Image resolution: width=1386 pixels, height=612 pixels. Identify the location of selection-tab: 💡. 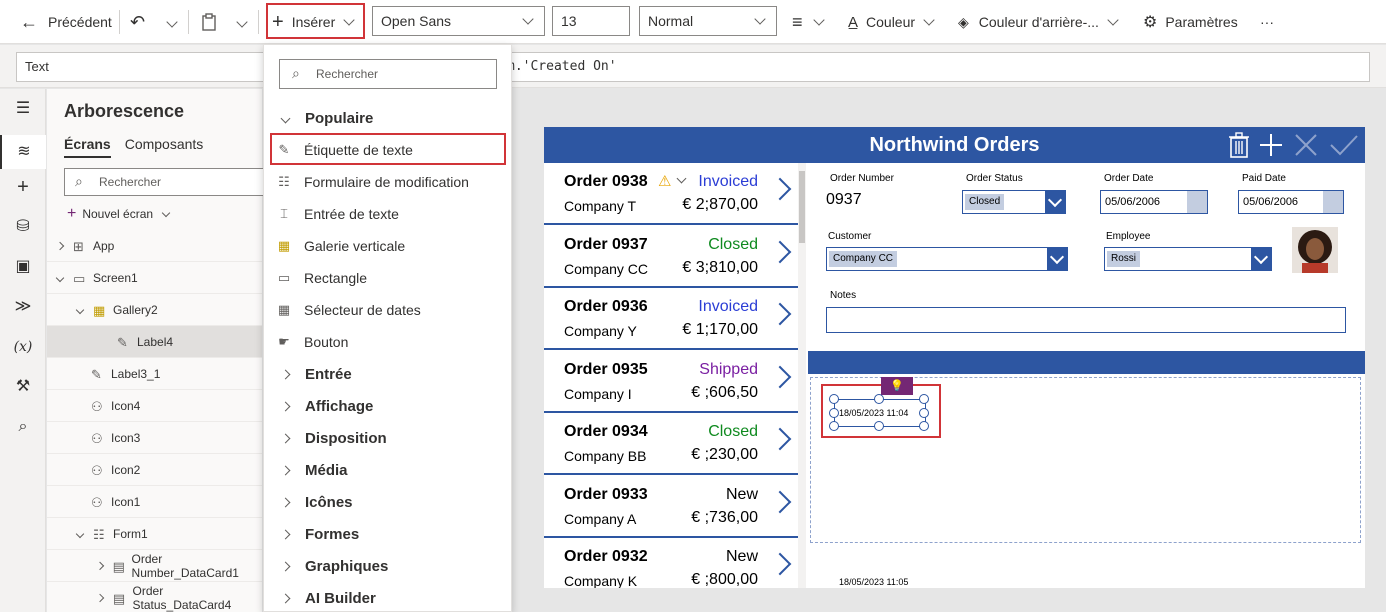
(897, 386).